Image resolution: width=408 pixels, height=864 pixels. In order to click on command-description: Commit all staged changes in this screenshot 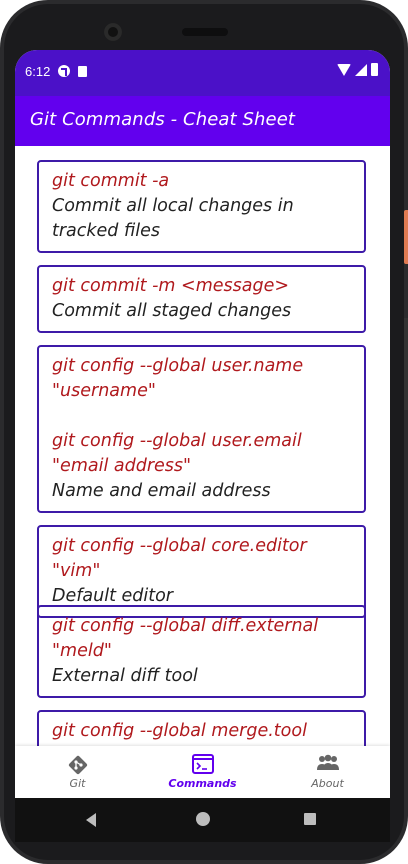, I will do `click(172, 311)`.